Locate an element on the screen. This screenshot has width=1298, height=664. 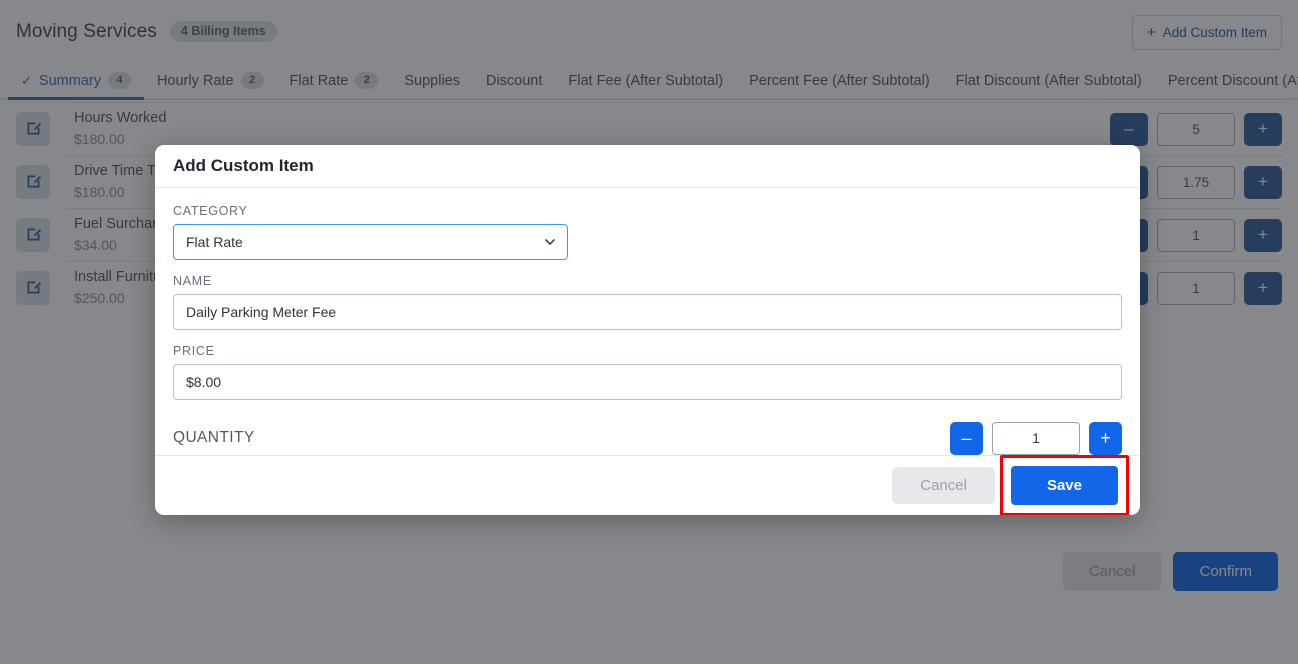
save-button-wrapper: Save is located at coordinates (1064, 484).